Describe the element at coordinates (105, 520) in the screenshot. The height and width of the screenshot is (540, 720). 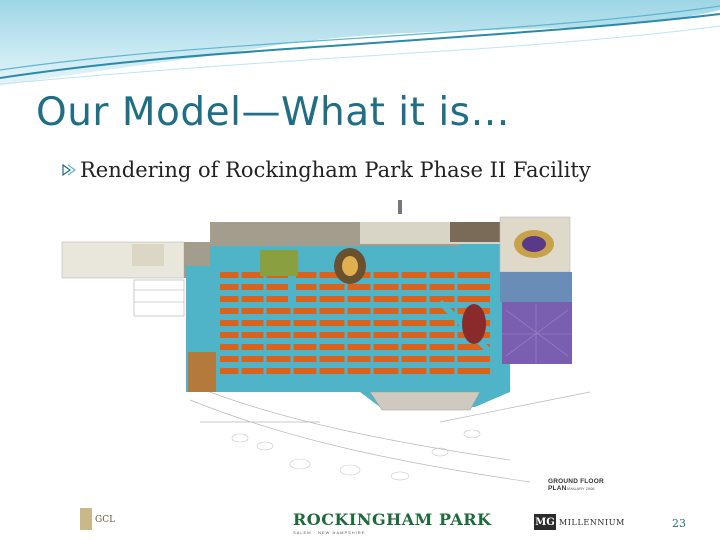
I see `svg-text: GCL` at that location.